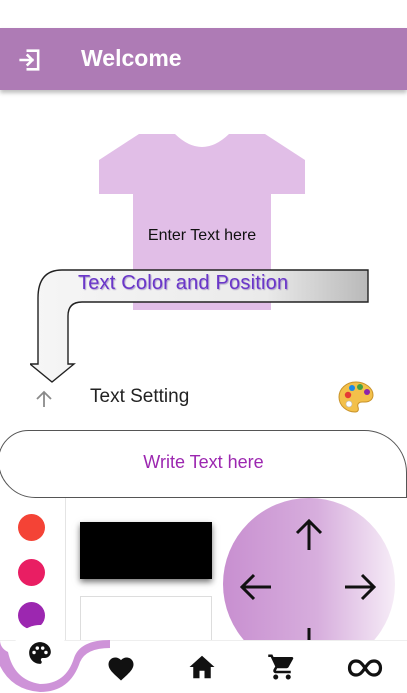 The width and height of the screenshot is (407, 693). I want to click on callout-text: Text Color and Position, so click(183, 283).